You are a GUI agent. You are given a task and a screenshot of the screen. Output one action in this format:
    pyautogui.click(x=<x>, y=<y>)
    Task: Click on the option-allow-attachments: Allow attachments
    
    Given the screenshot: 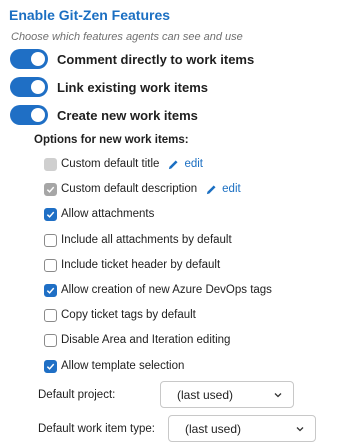 What is the action you would take?
    pyautogui.click(x=99, y=214)
    